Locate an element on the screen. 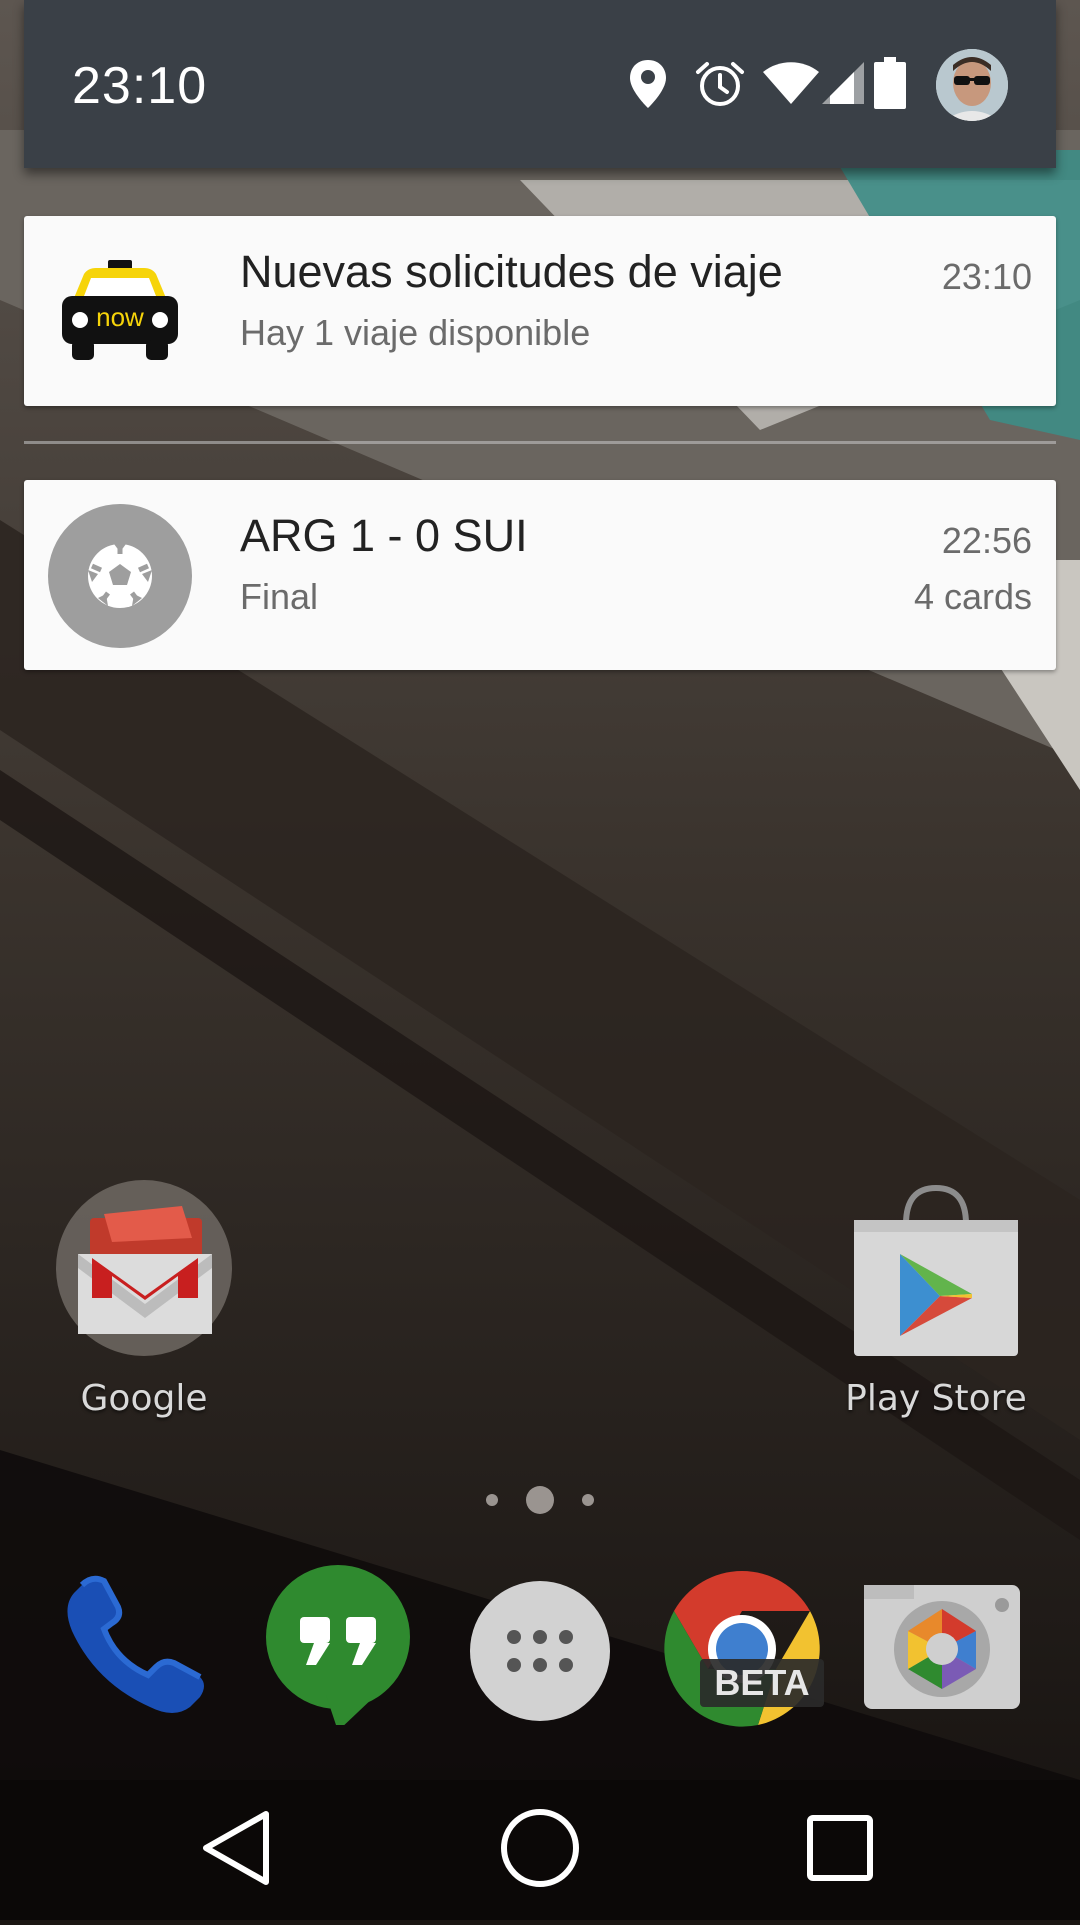 The height and width of the screenshot is (1925, 1080). phone-app is located at coordinates (136, 1645).